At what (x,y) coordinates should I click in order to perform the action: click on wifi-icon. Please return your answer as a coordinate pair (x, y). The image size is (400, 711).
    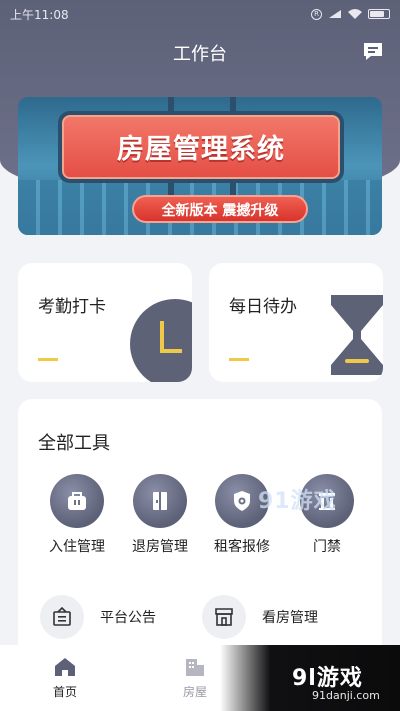
    Looking at the image, I should click on (355, 14).